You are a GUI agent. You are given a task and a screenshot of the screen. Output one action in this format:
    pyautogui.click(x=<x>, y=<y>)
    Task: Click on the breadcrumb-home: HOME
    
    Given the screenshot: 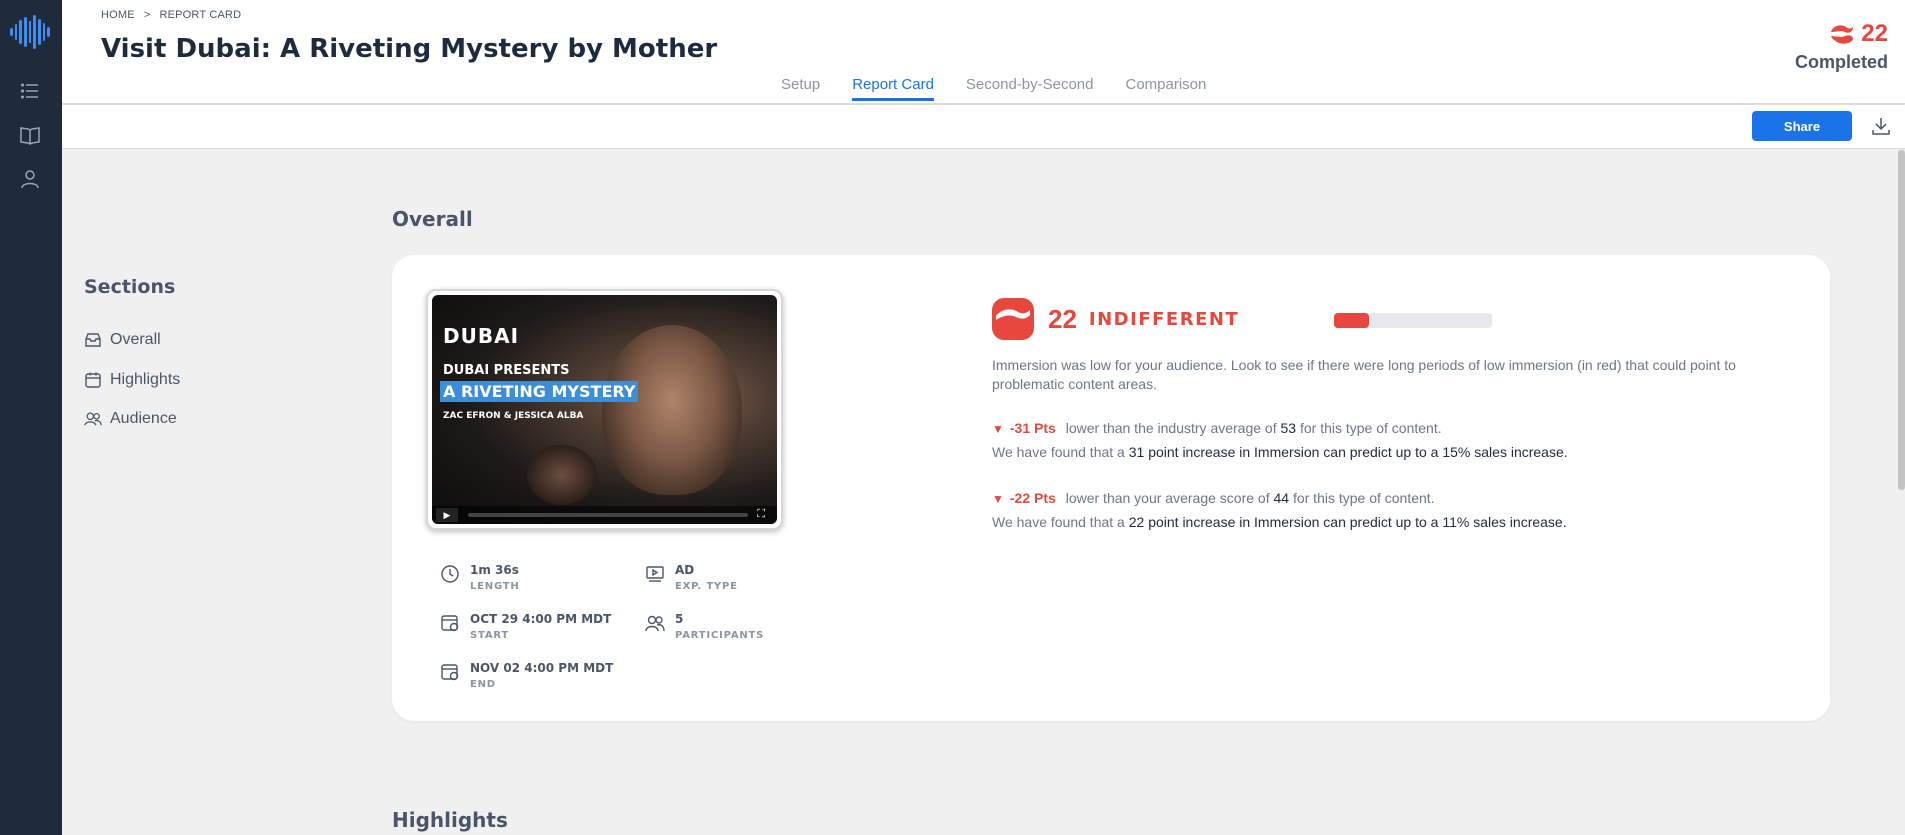 What is the action you would take?
    pyautogui.click(x=118, y=15)
    